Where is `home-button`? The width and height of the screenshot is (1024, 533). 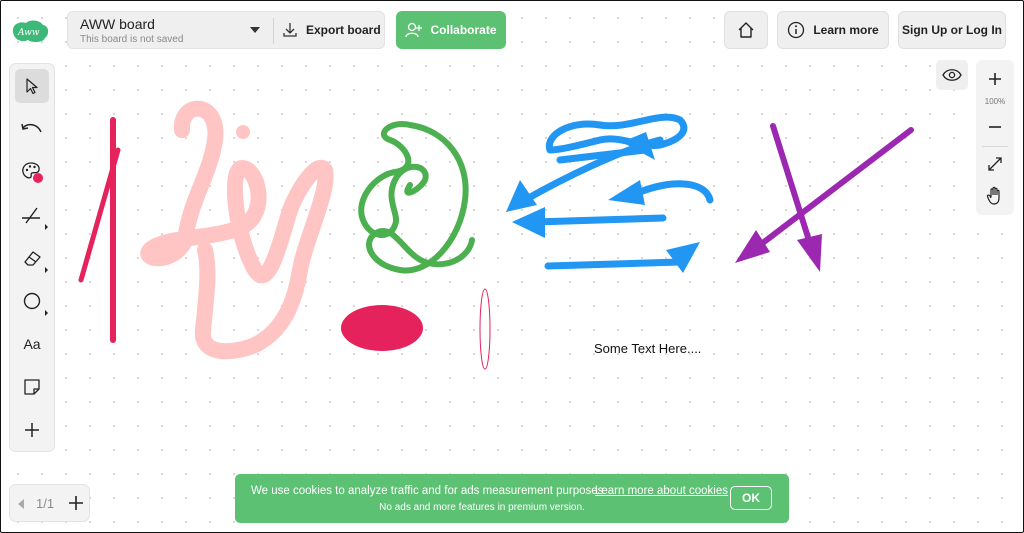
home-button is located at coordinates (746, 30).